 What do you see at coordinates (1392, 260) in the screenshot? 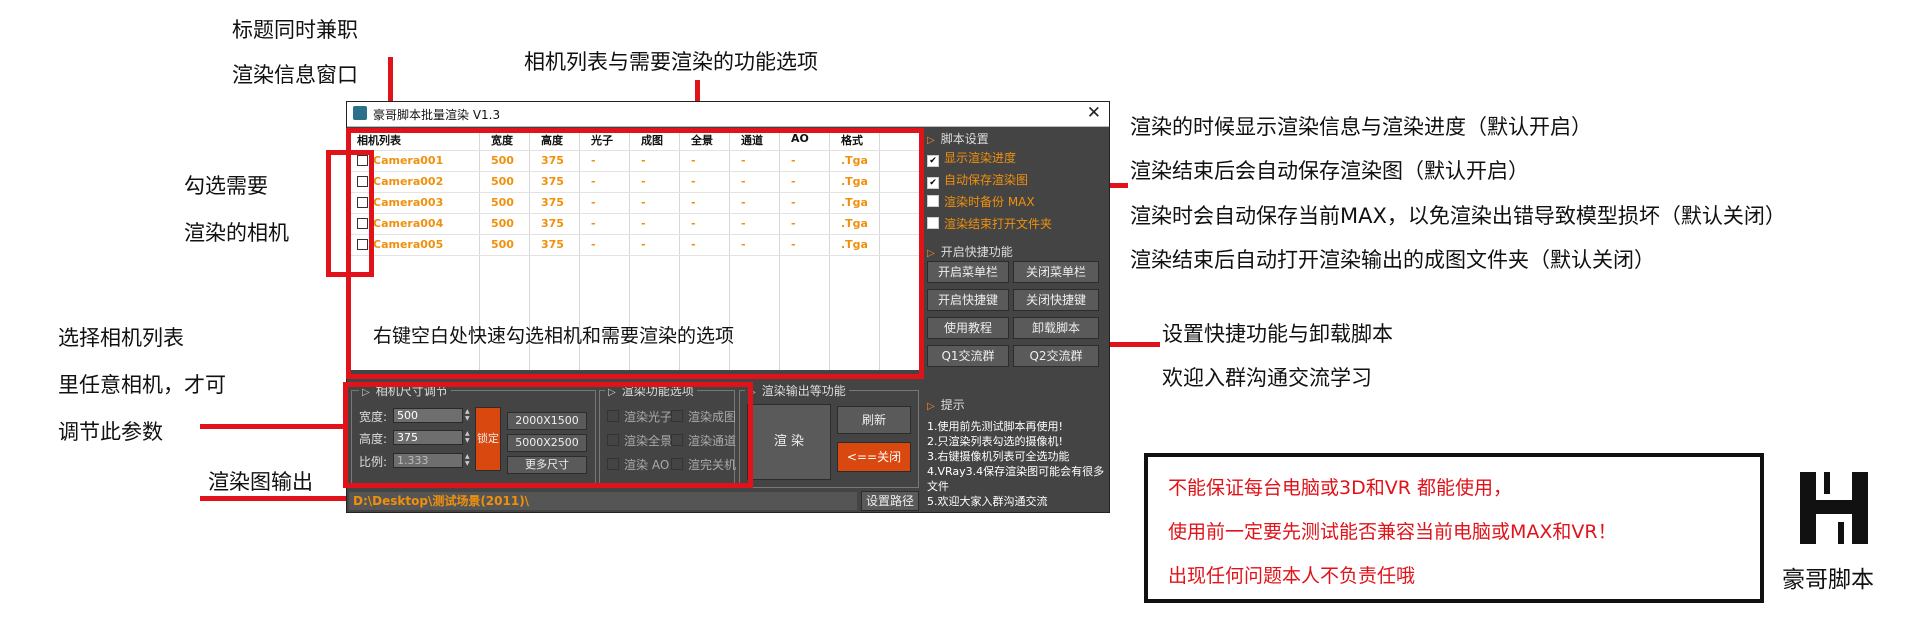
I see `annotation-right-4: 渲染结束后自动打开渲染输出的成图文件夹（默认关闭）` at bounding box center [1392, 260].